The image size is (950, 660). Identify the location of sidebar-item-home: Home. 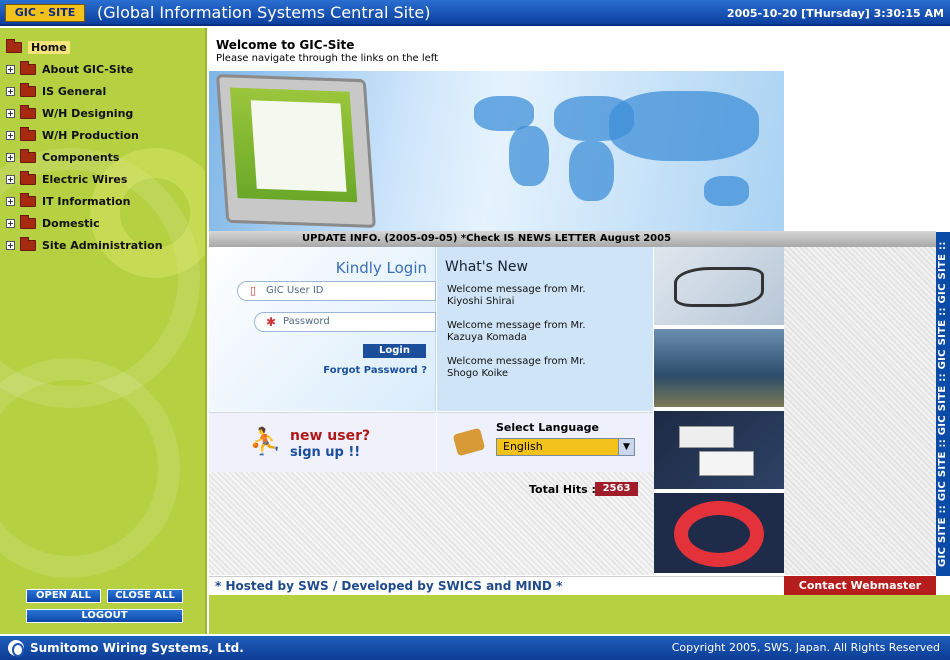
(105, 47).